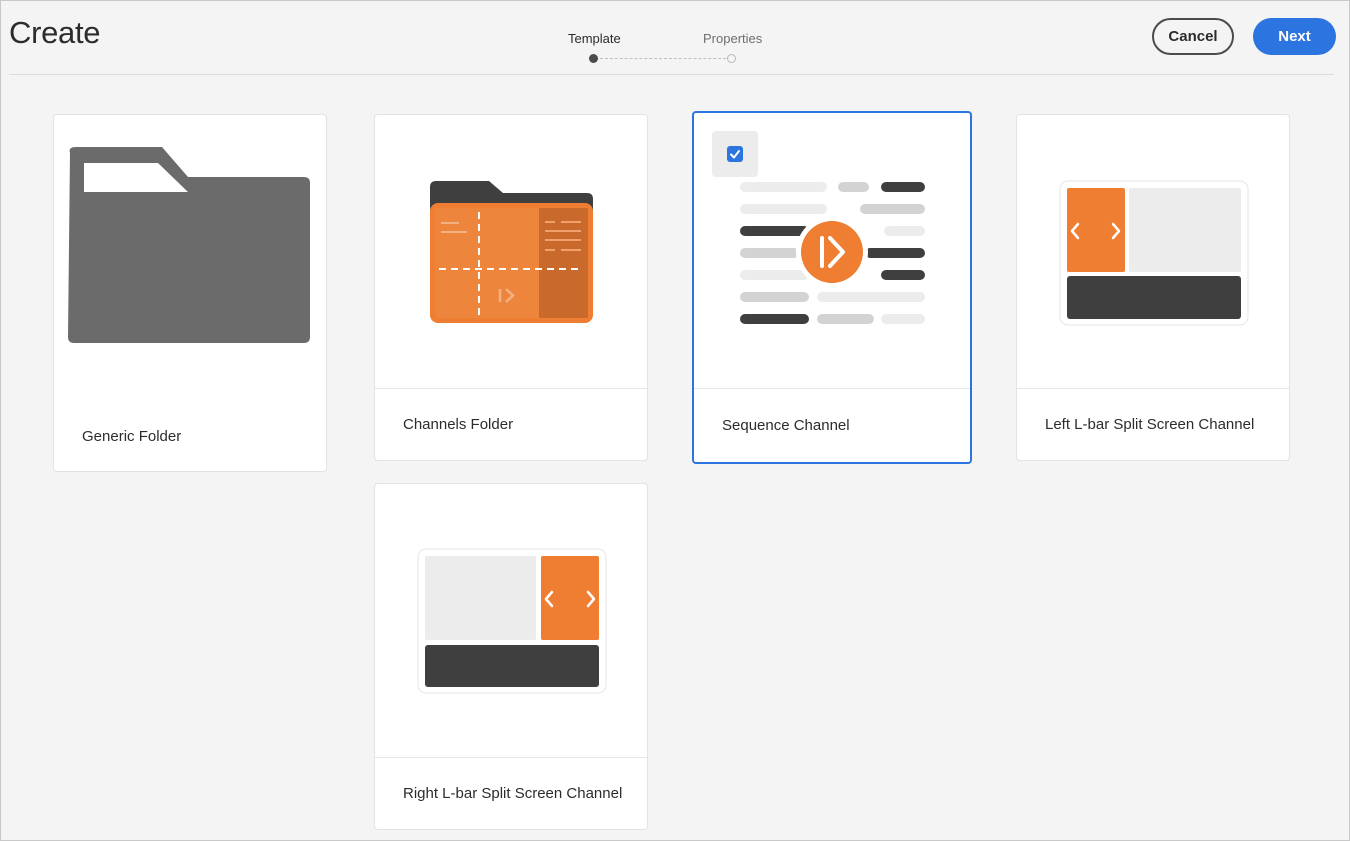  Describe the element at coordinates (594, 38) in the screenshot. I see `step-template-label: Template` at that location.